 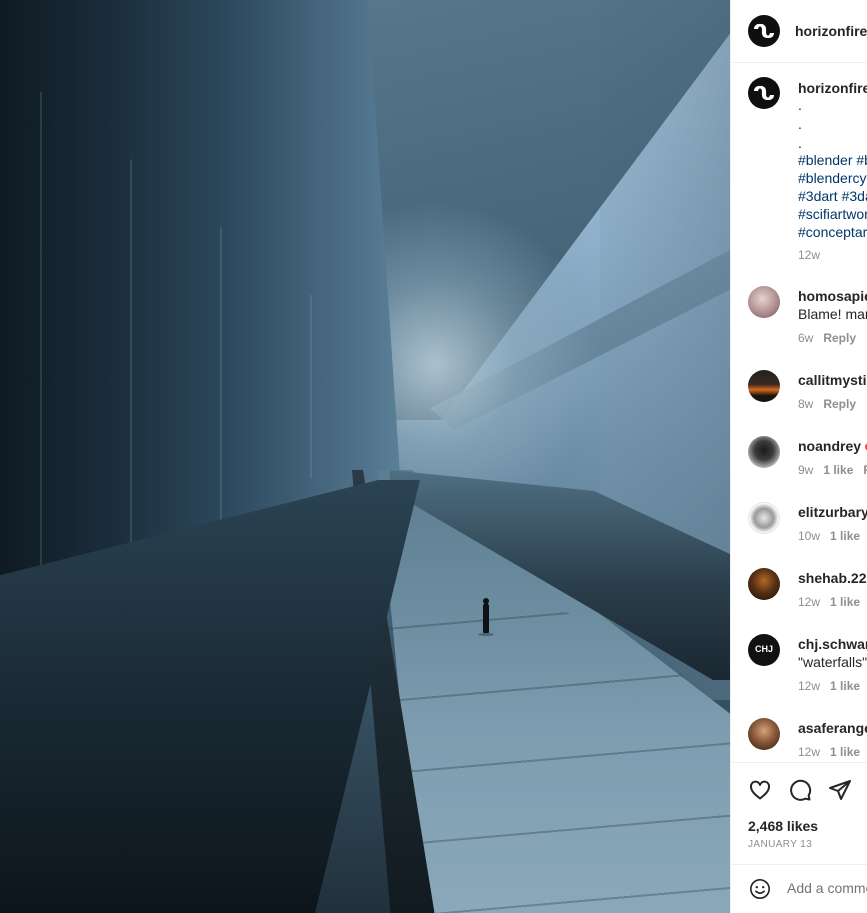 I want to click on reply-button: R, so click(x=865, y=470).